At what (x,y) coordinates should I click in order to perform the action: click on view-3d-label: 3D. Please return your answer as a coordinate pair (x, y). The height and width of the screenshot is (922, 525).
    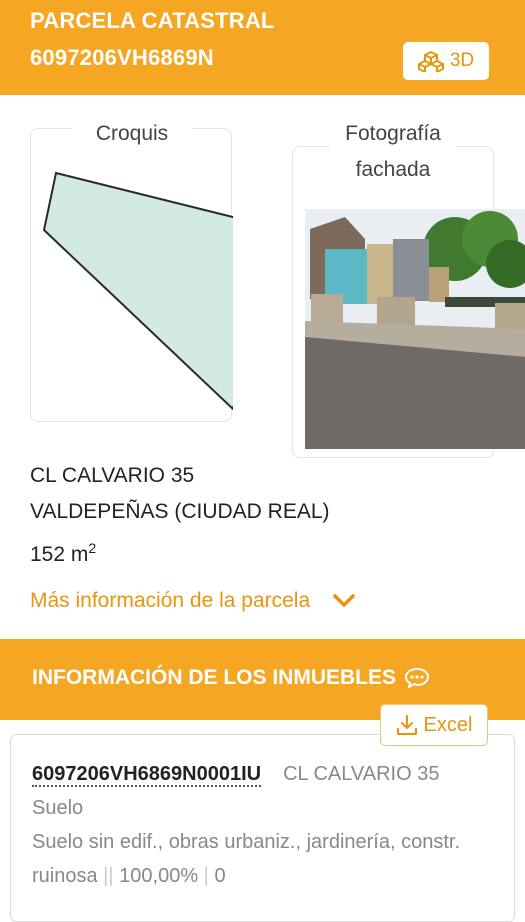
    Looking at the image, I should click on (462, 60).